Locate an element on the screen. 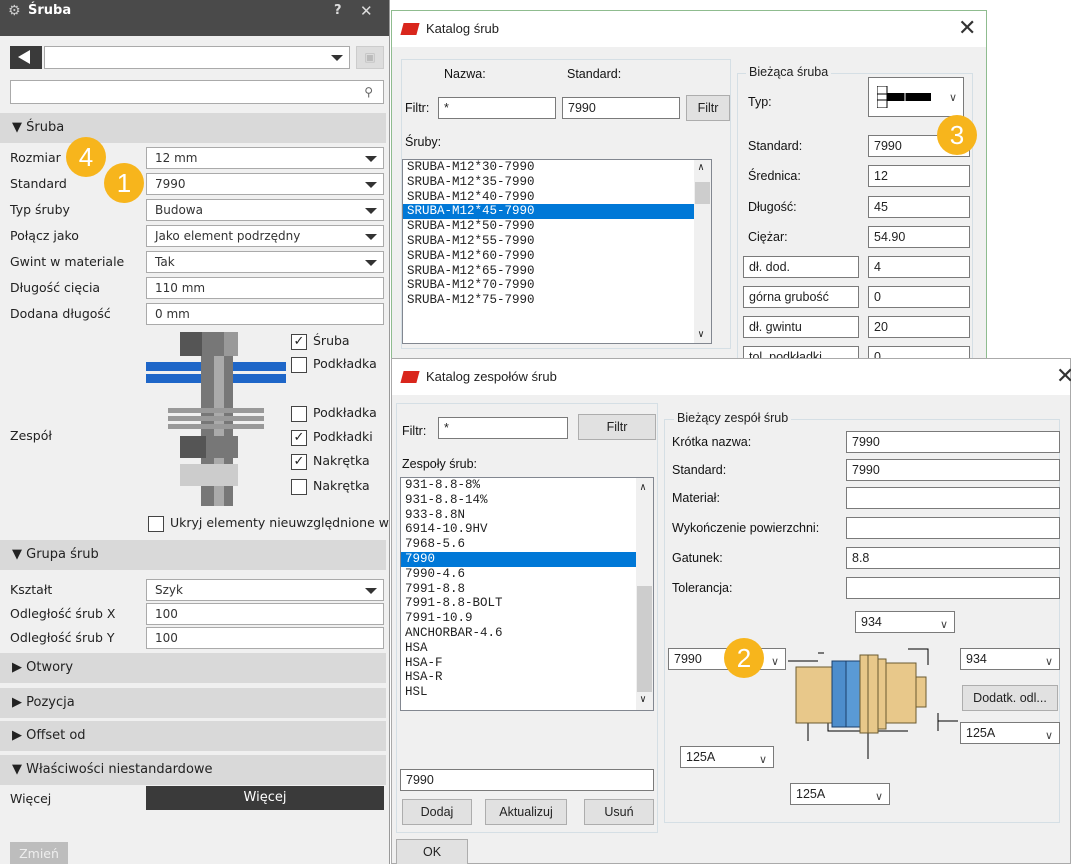 The image size is (1071, 864). assembly-list-item: 931-8.8-14% is located at coordinates (527, 500).